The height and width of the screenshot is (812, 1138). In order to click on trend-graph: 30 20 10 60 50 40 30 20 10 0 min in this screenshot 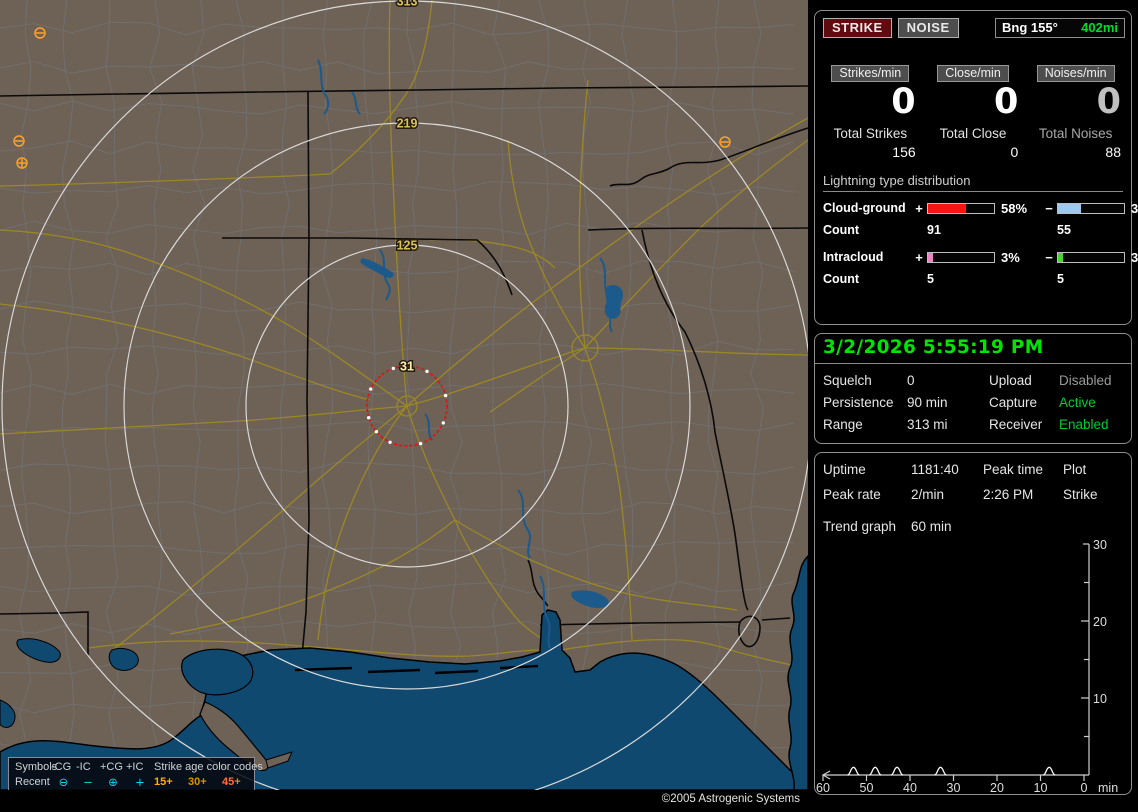, I will do `click(967, 665)`.